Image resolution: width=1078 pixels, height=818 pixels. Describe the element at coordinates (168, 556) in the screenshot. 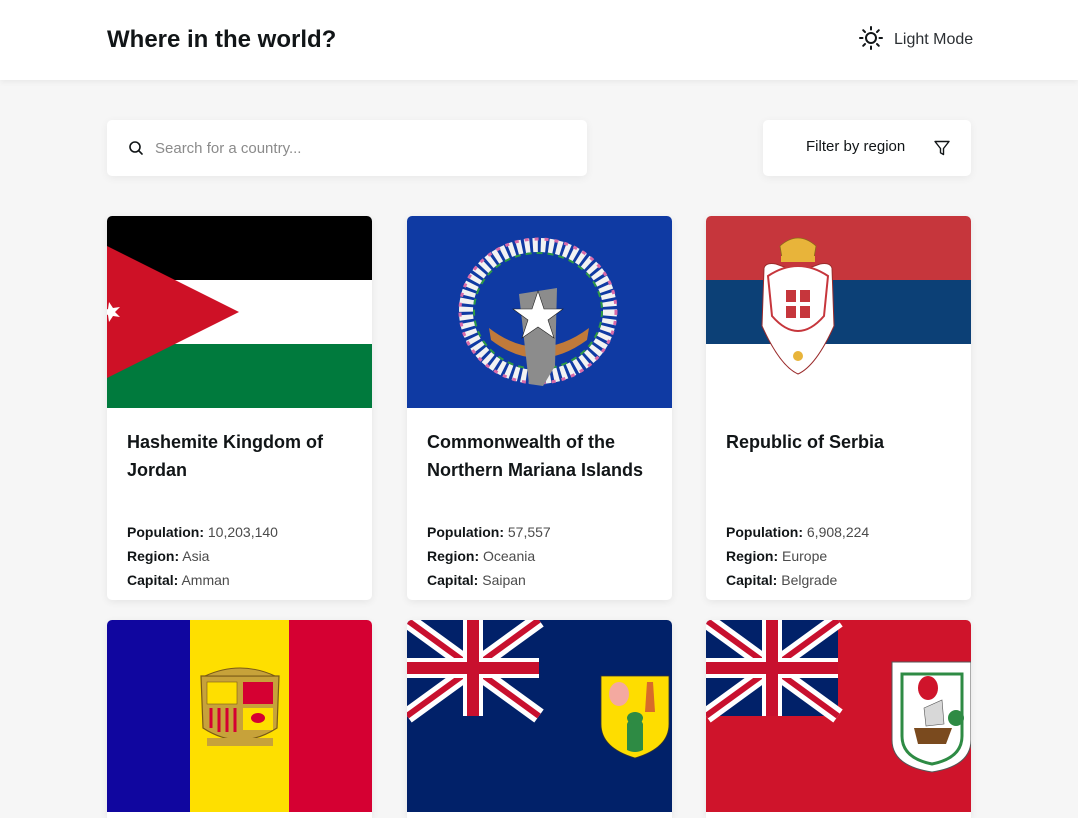

I see `region-row: Region: Asia` at that location.